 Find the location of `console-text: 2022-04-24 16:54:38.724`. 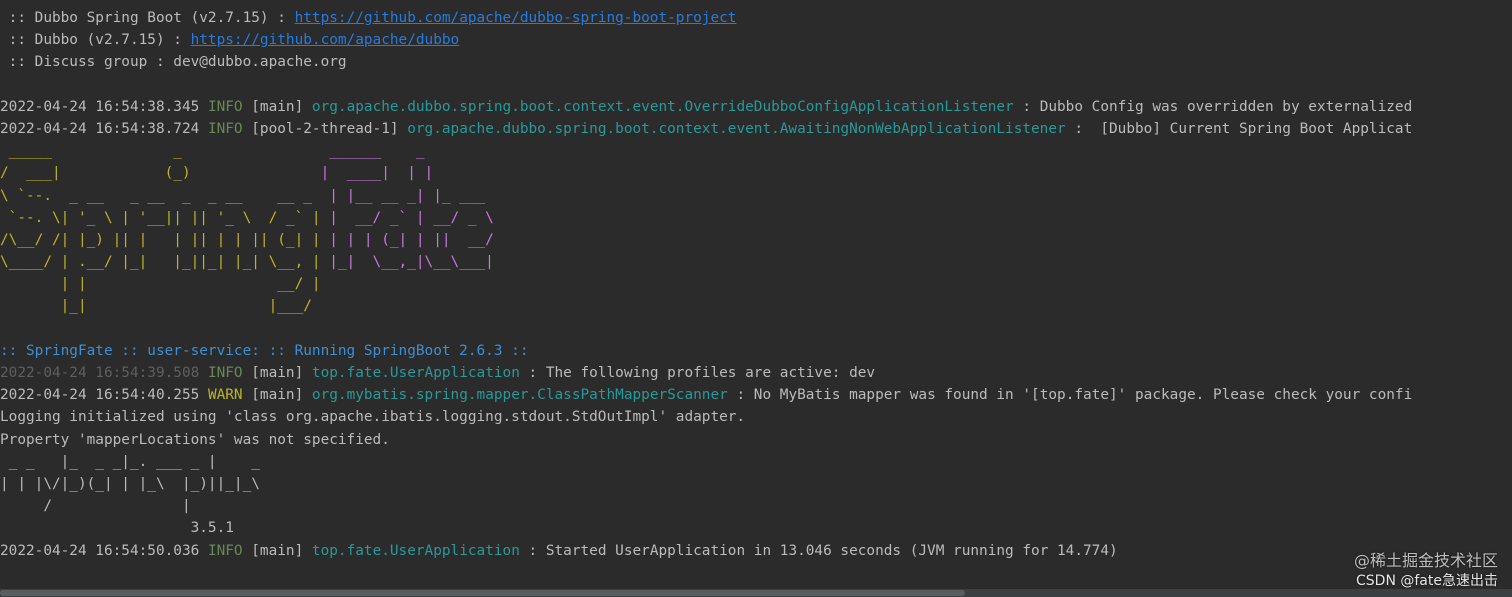

console-text: 2022-04-24 16:54:38.724 is located at coordinates (104, 128).